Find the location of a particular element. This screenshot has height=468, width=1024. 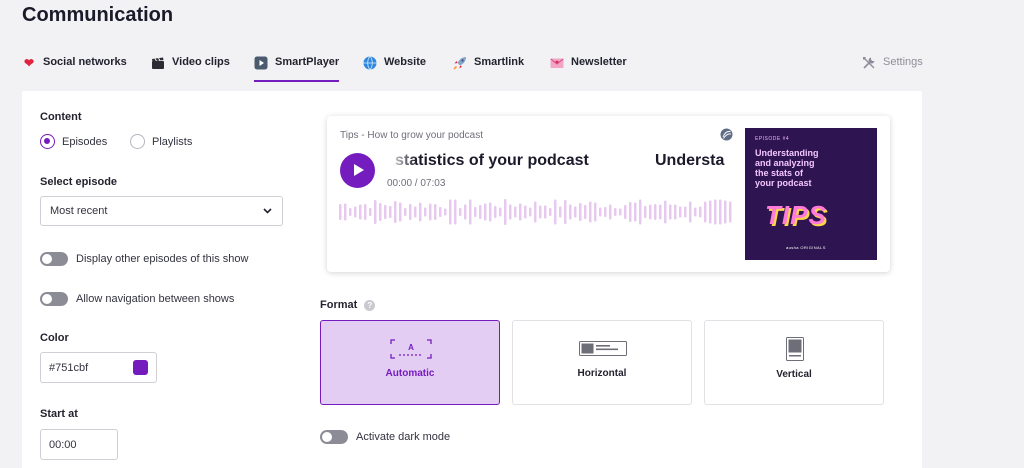

radio-button-checked is located at coordinates (47, 141).